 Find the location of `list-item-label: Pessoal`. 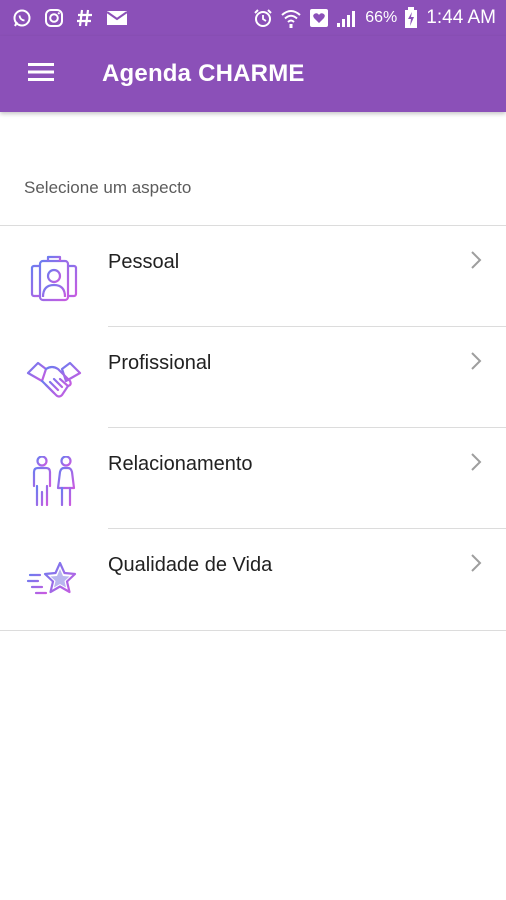

list-item-label: Pessoal is located at coordinates (144, 262).